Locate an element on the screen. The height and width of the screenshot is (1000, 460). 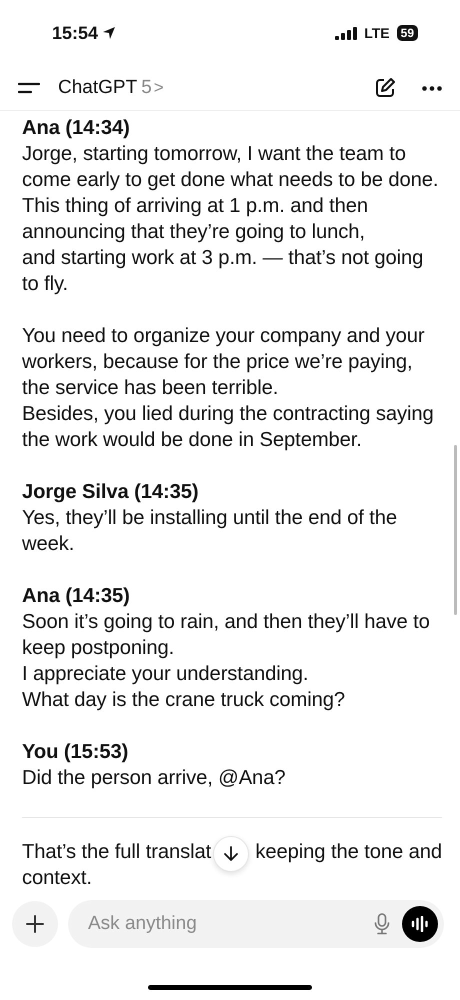
chevron-glyph: > is located at coordinates (159, 88).